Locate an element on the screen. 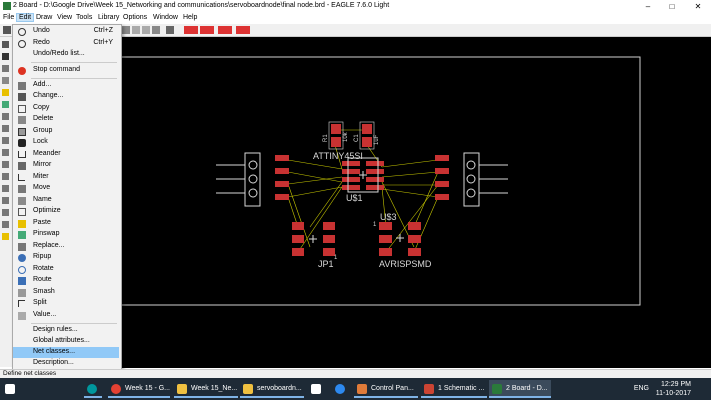 Image resolution: width=711 pixels, height=400 pixels. tool-info-icon is located at coordinates (5, 44).